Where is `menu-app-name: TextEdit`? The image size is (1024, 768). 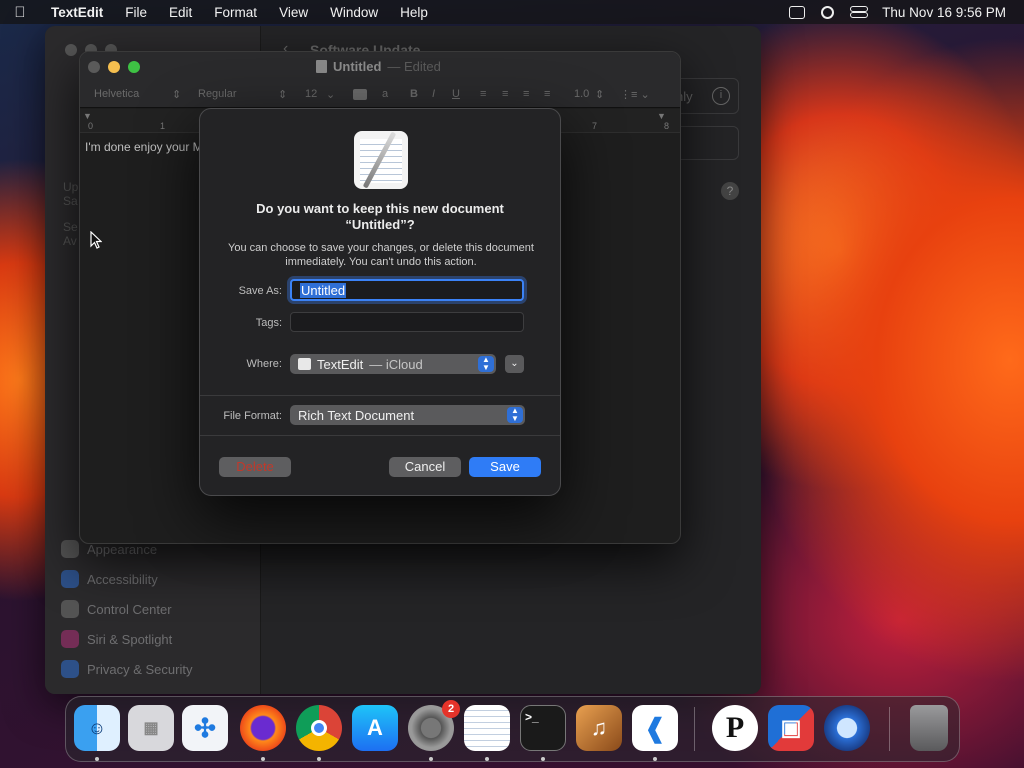
menu-app-name: TextEdit is located at coordinates (77, 12).